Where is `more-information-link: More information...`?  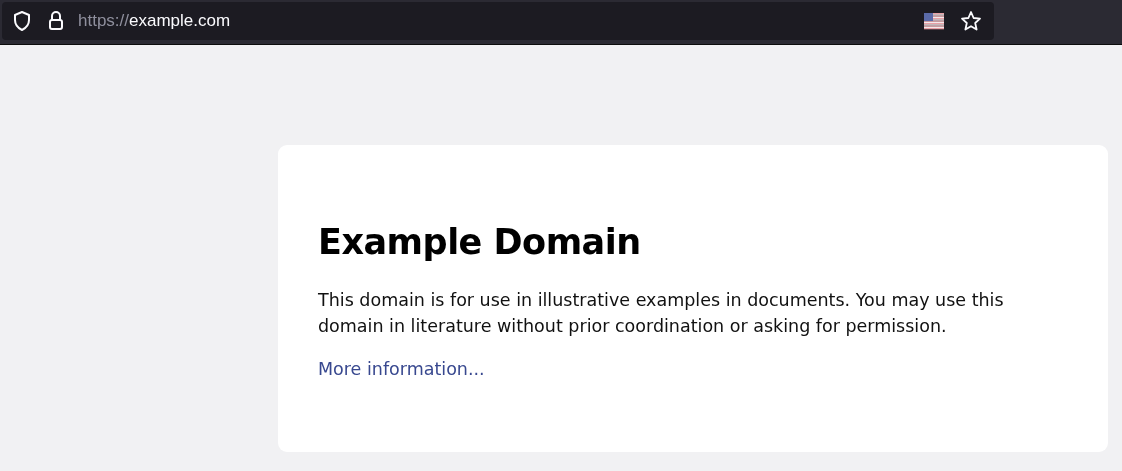 more-information-link: More information... is located at coordinates (401, 369).